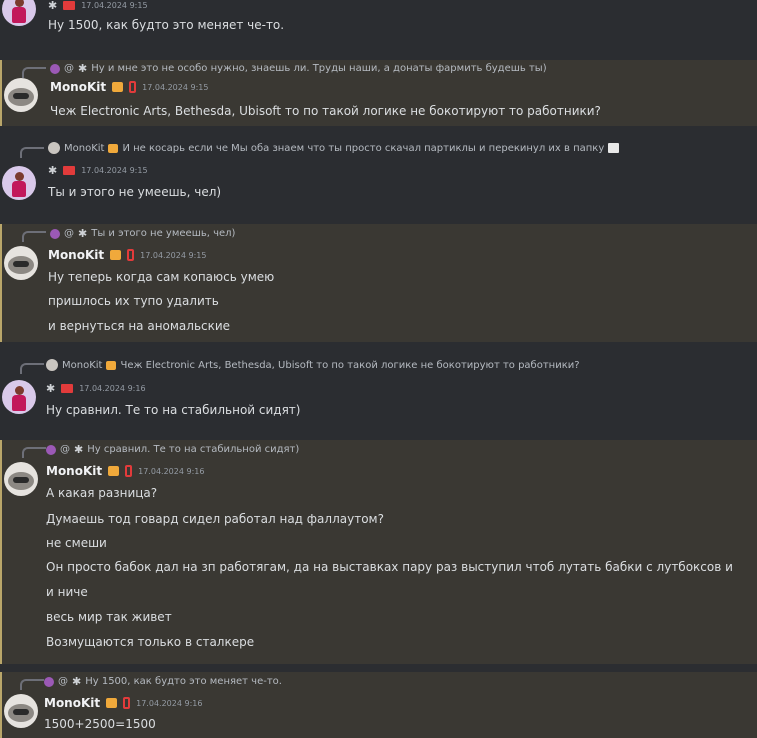 The height and width of the screenshot is (738, 757). I want to click on message-text: Ну теперь когда сам копаюсь умею, so click(161, 277).